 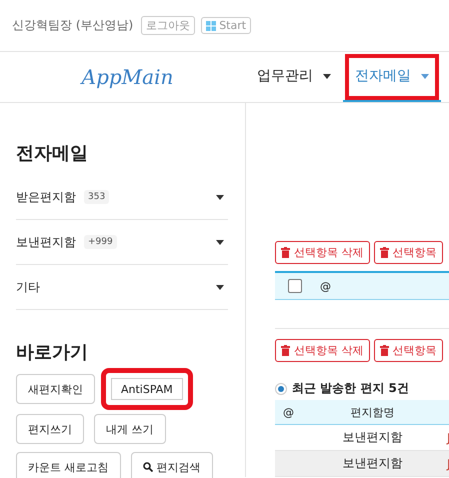 I want to click on folder-item: 받은편지함 353, so click(x=122, y=197).